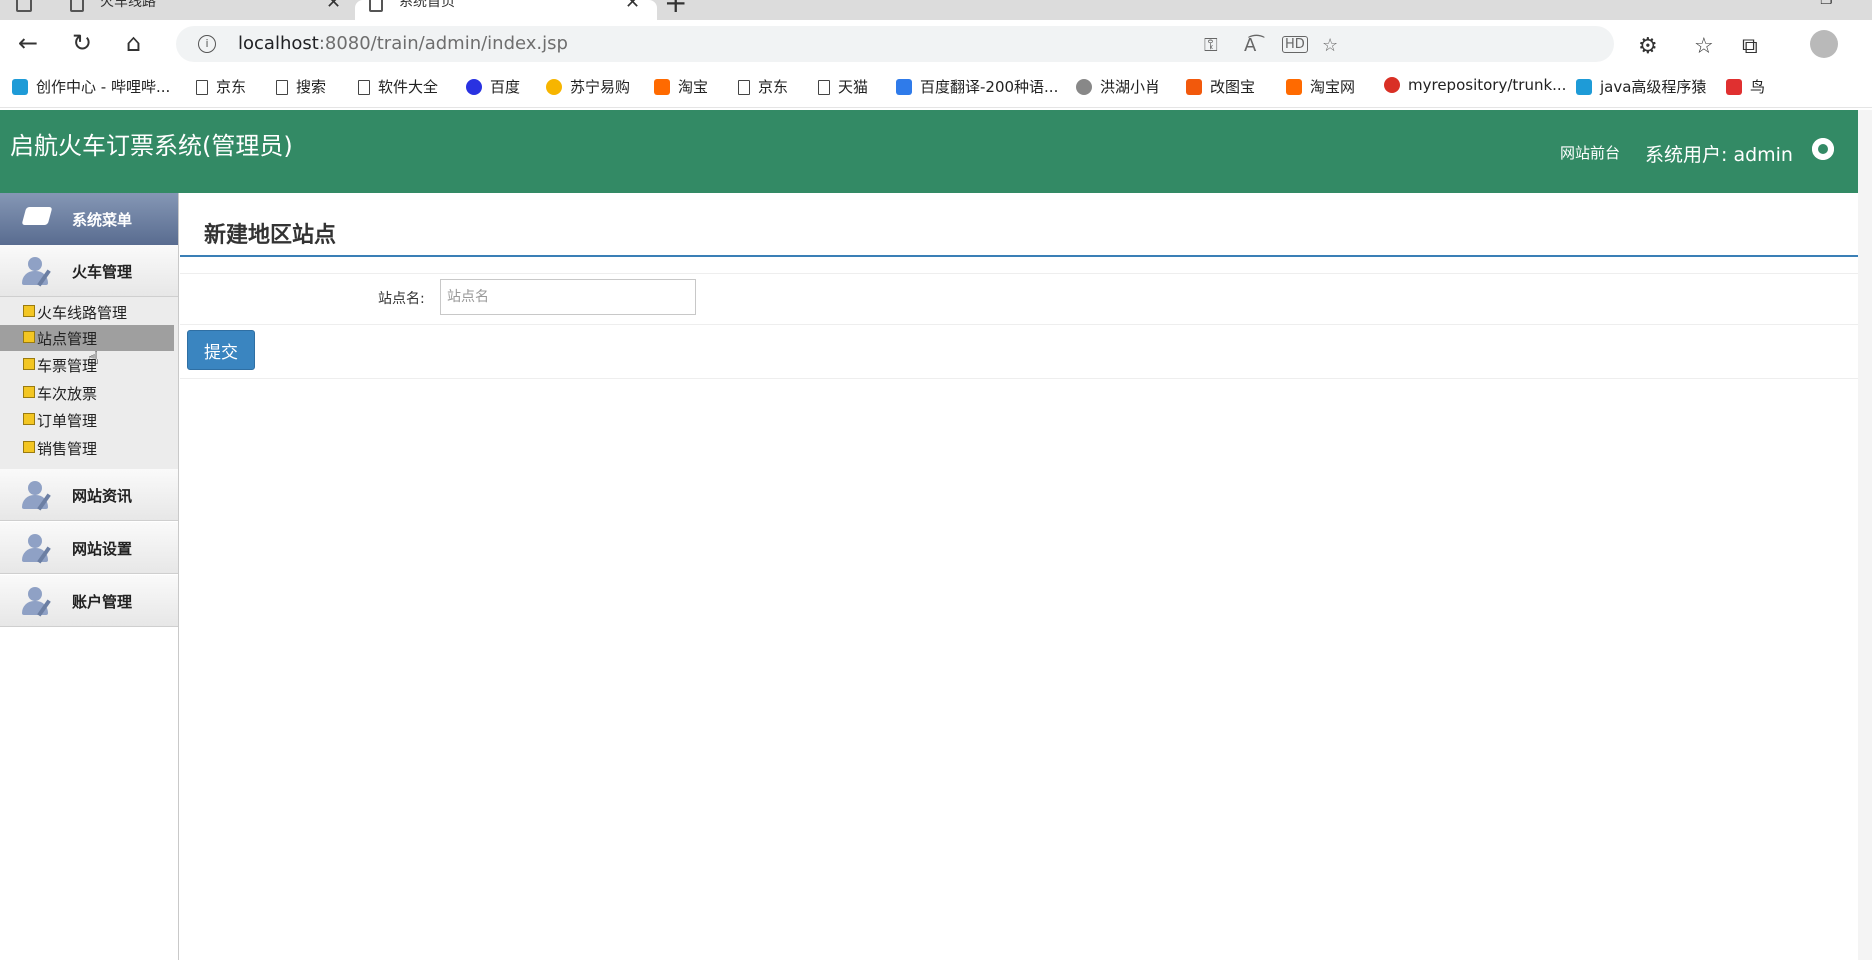  What do you see at coordinates (87, 448) in the screenshot?
I see `sidebar-item-sales: 销售管理` at bounding box center [87, 448].